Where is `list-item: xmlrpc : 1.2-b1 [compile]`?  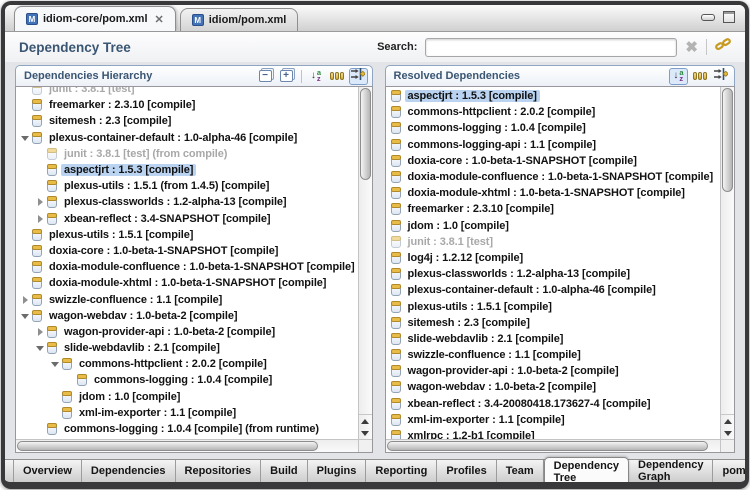 list-item: xmlrpc : 1.2-b1 [compile] is located at coordinates (553, 433).